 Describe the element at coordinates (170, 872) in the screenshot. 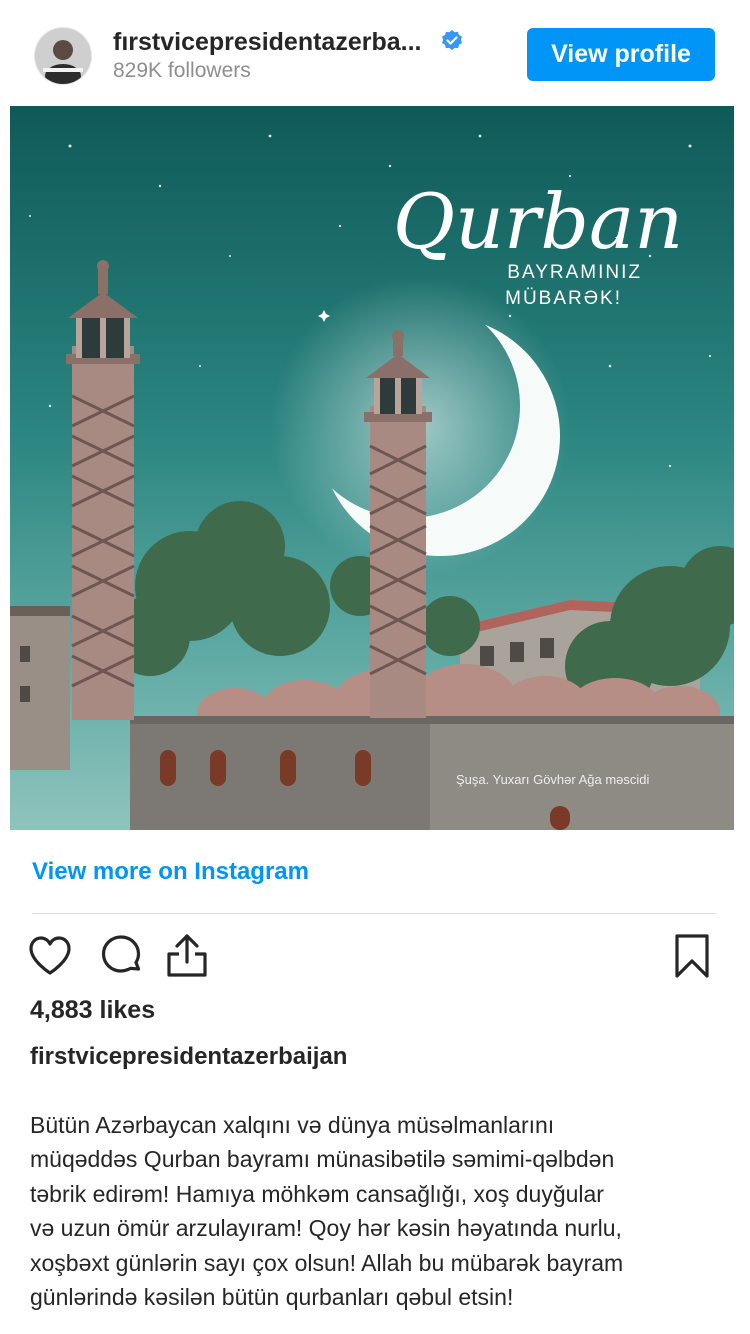

I see `view-more-link: View more on Instagram` at that location.